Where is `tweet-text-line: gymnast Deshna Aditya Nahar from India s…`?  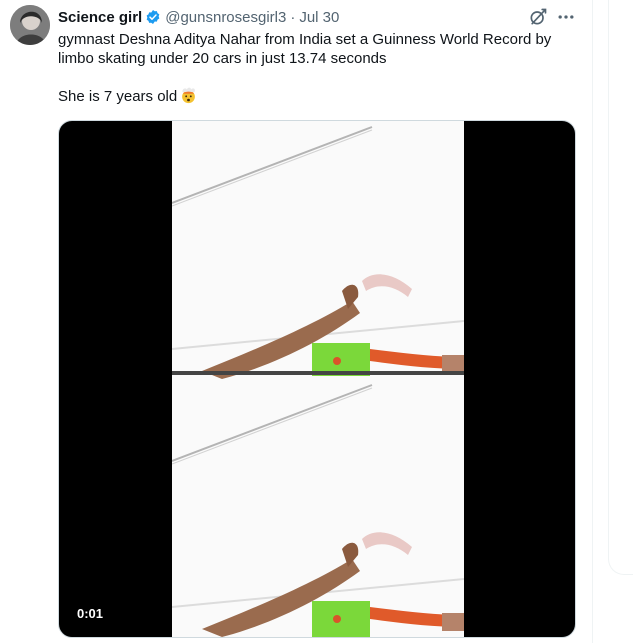
tweet-text-line: gymnast Deshna Aditya Nahar from India s… is located at coordinates (305, 49).